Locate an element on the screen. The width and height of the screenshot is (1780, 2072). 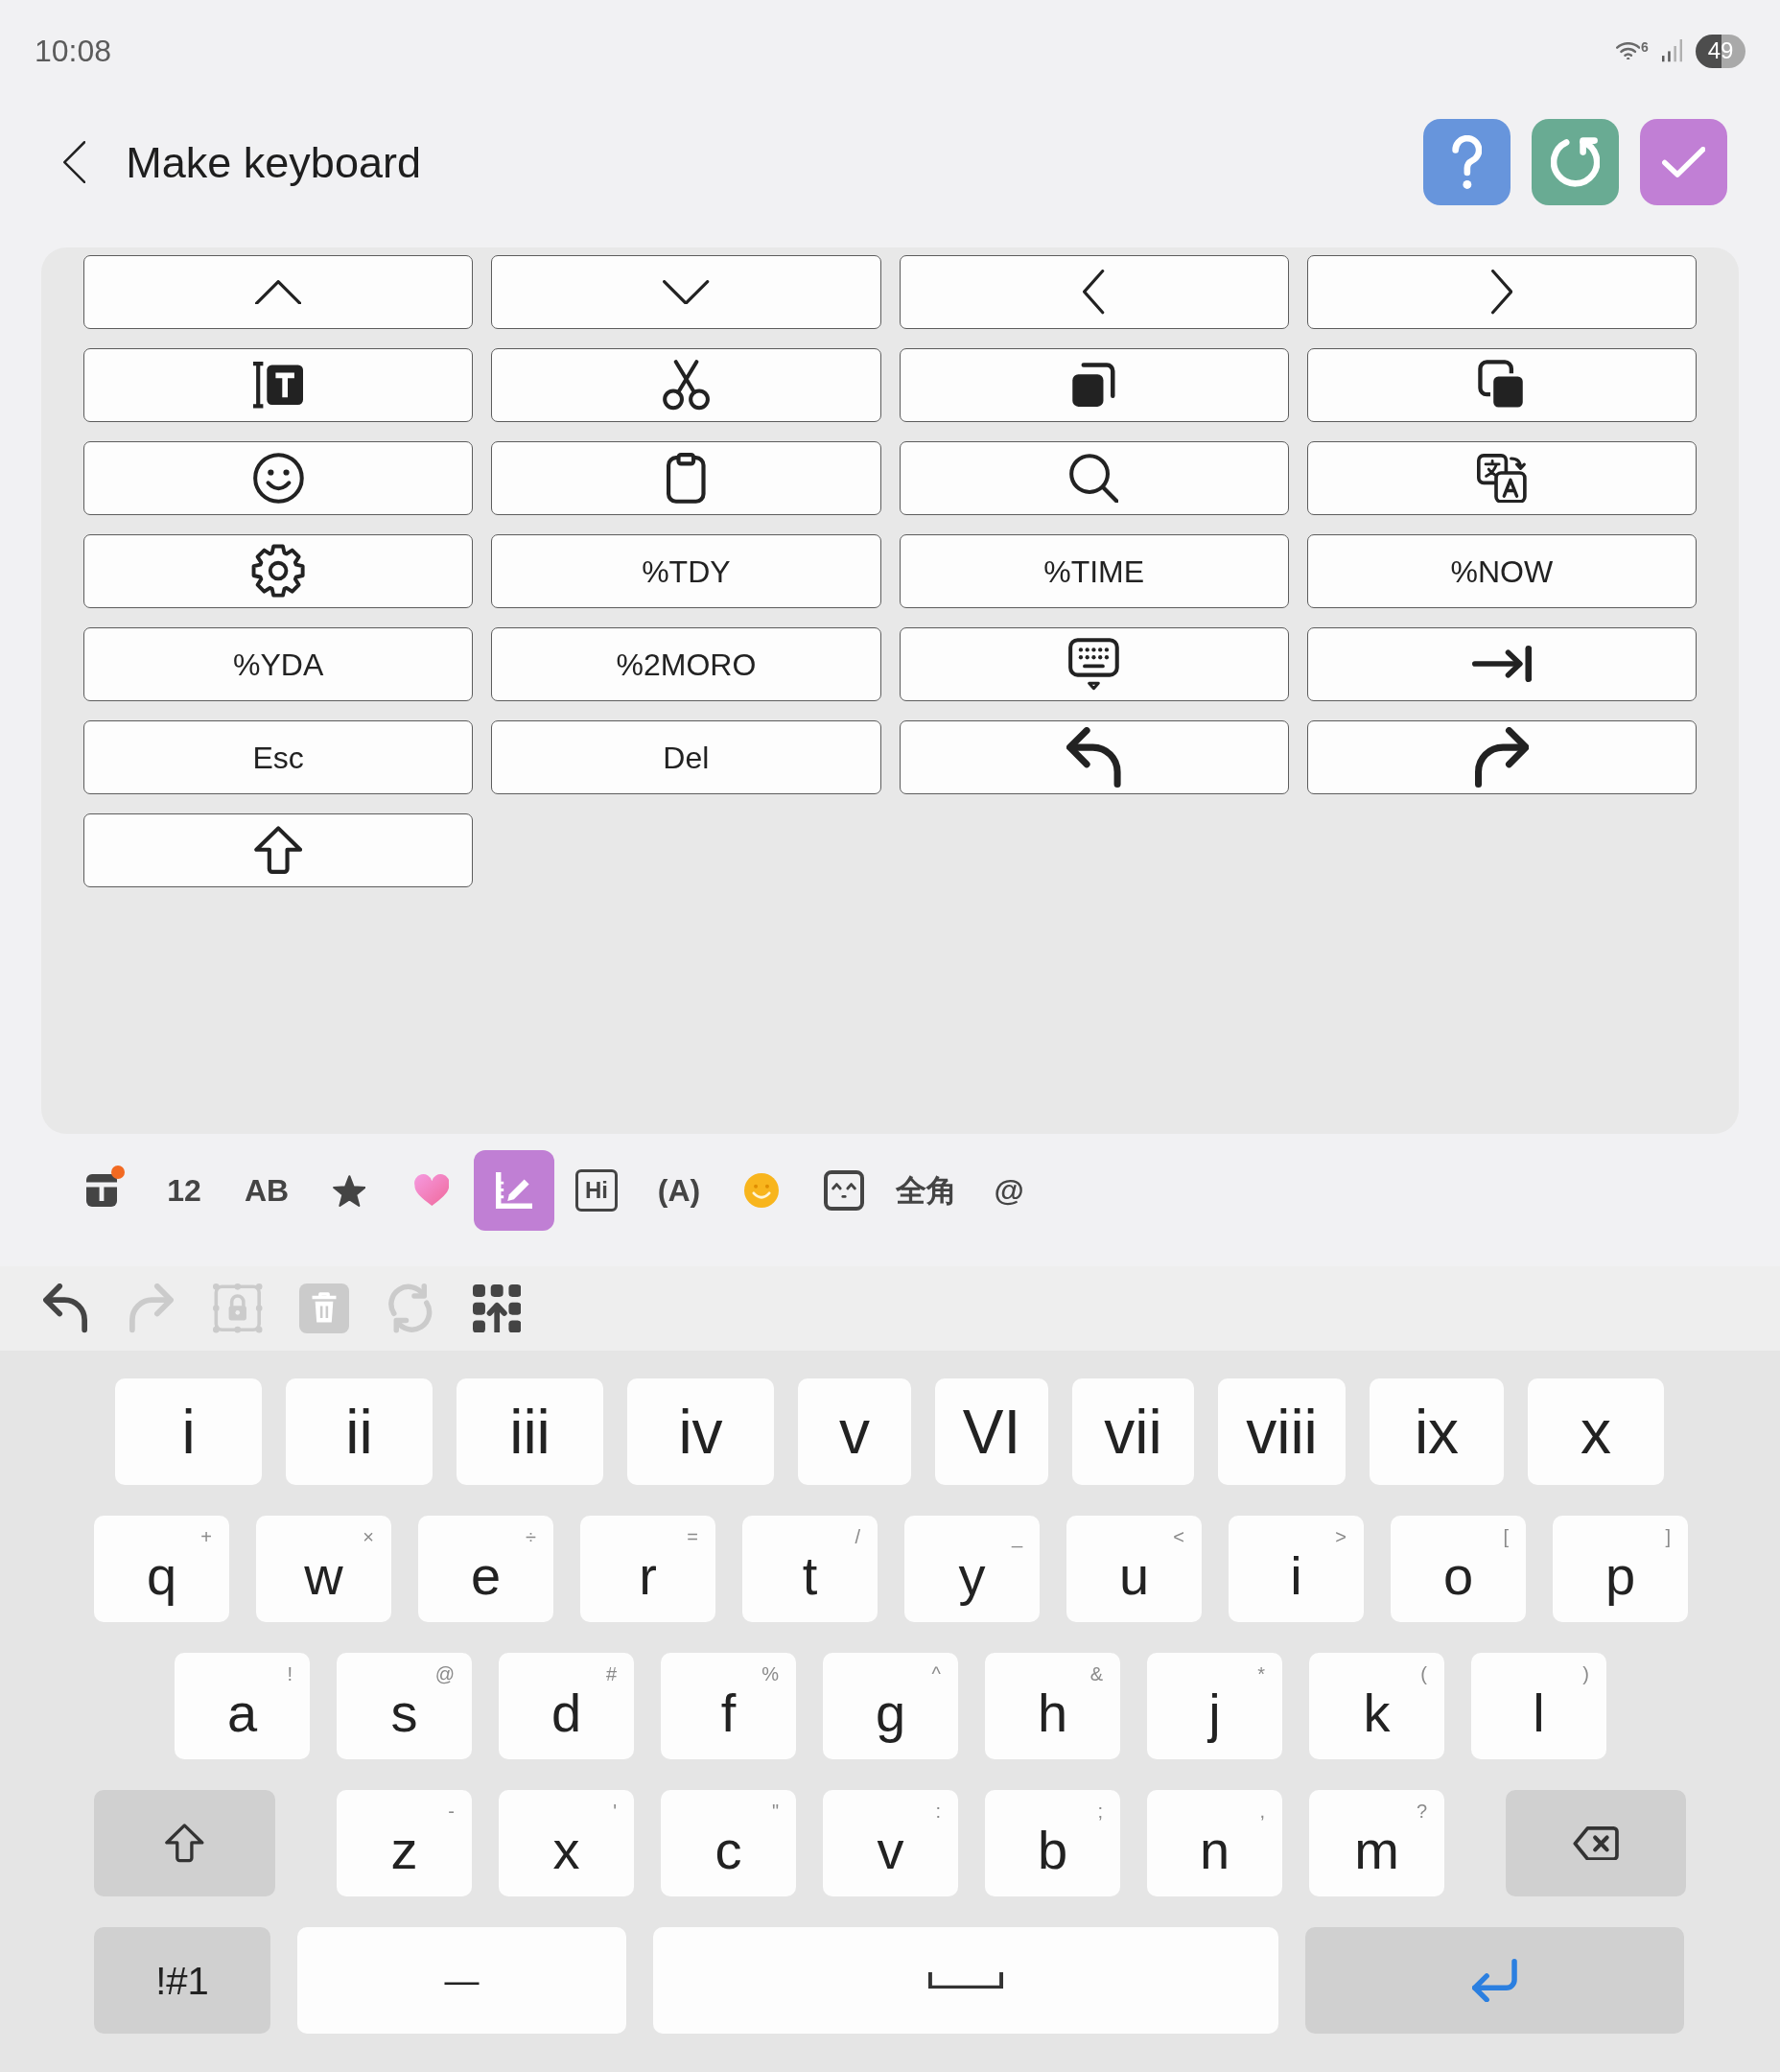
keyboard-key: %TIME is located at coordinates (1094, 571).